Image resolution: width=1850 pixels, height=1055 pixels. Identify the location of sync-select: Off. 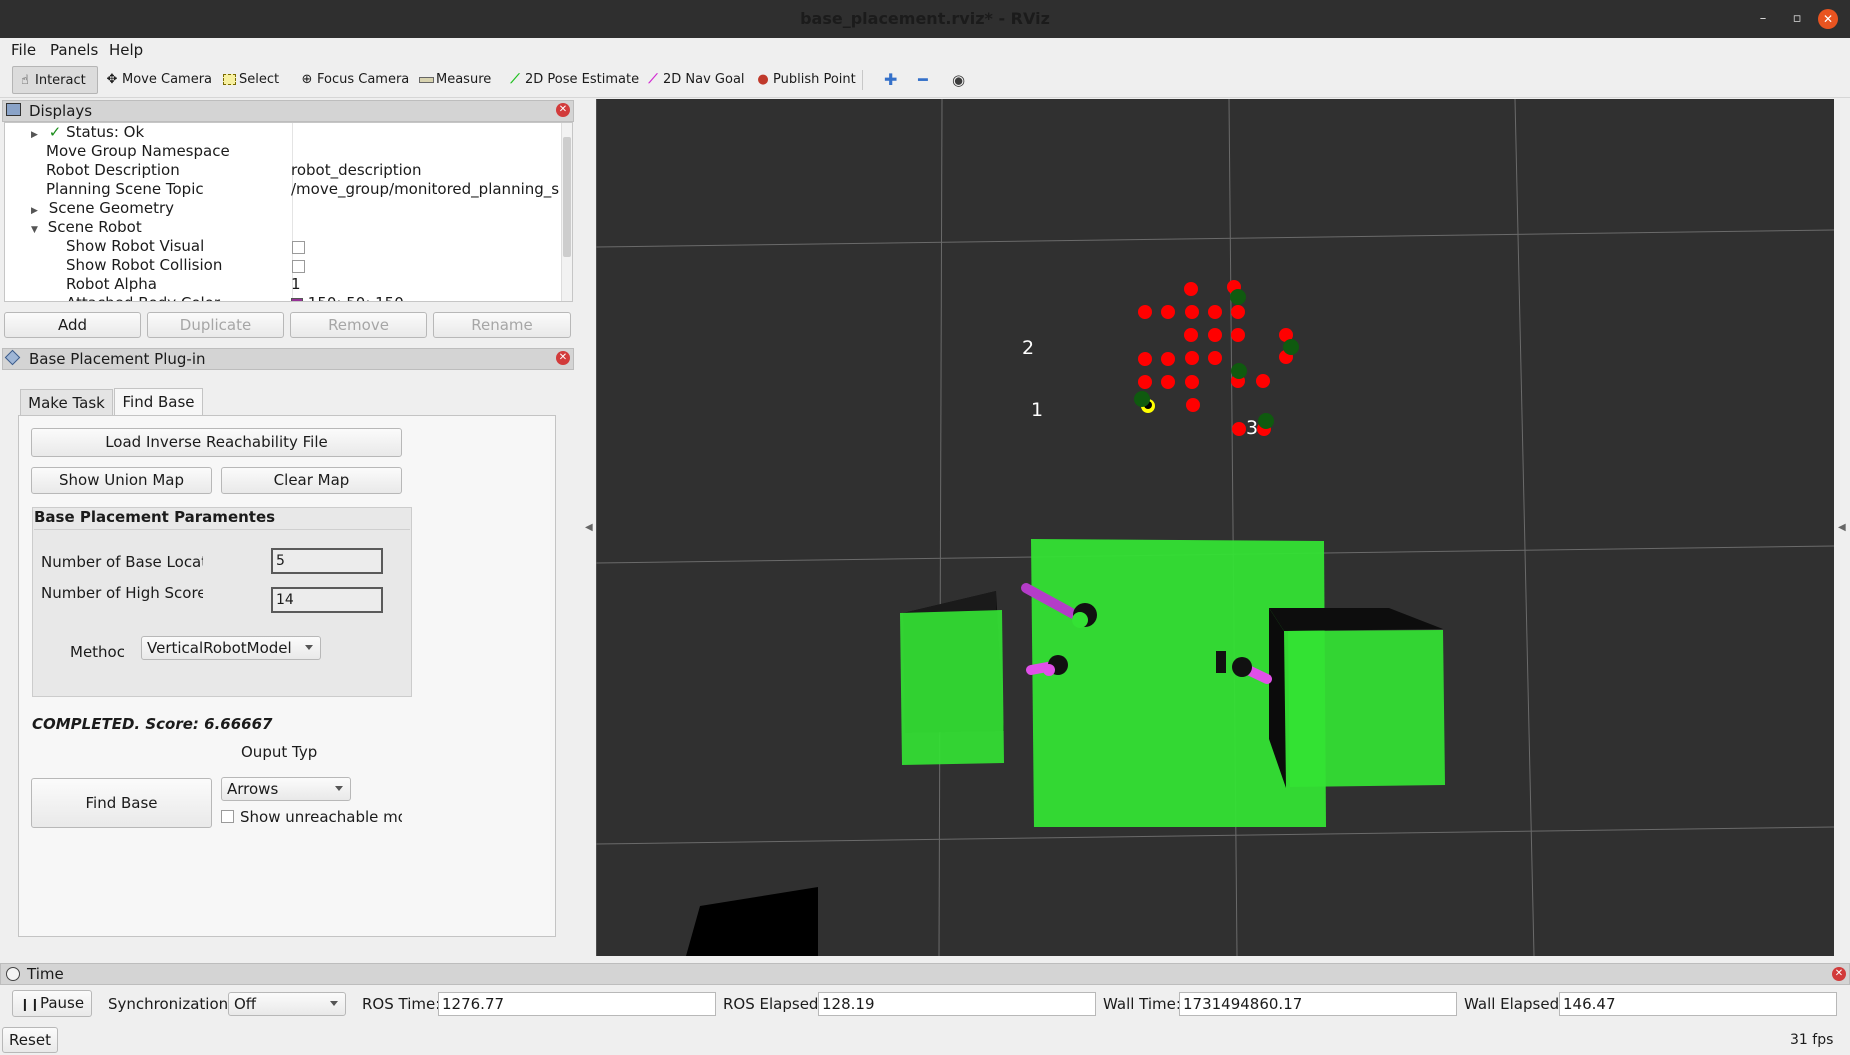
(287, 1004).